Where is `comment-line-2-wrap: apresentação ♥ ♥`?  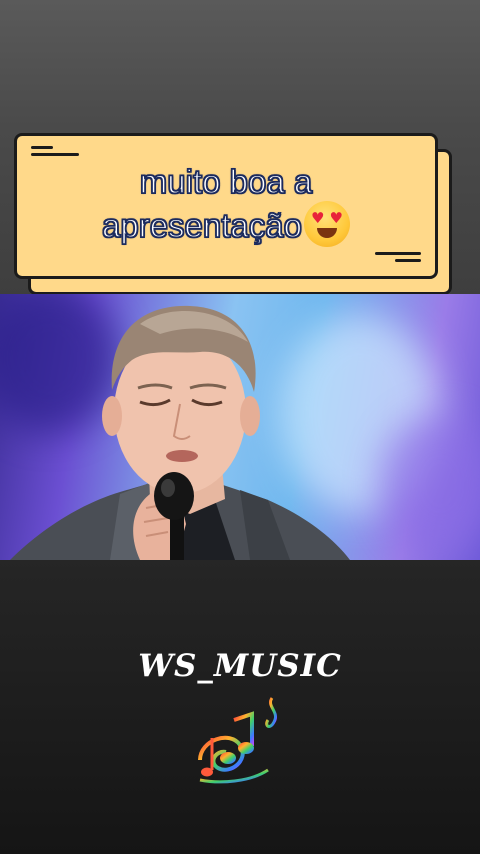
comment-line-2-wrap: apresentação ♥ ♥ is located at coordinates (226, 226).